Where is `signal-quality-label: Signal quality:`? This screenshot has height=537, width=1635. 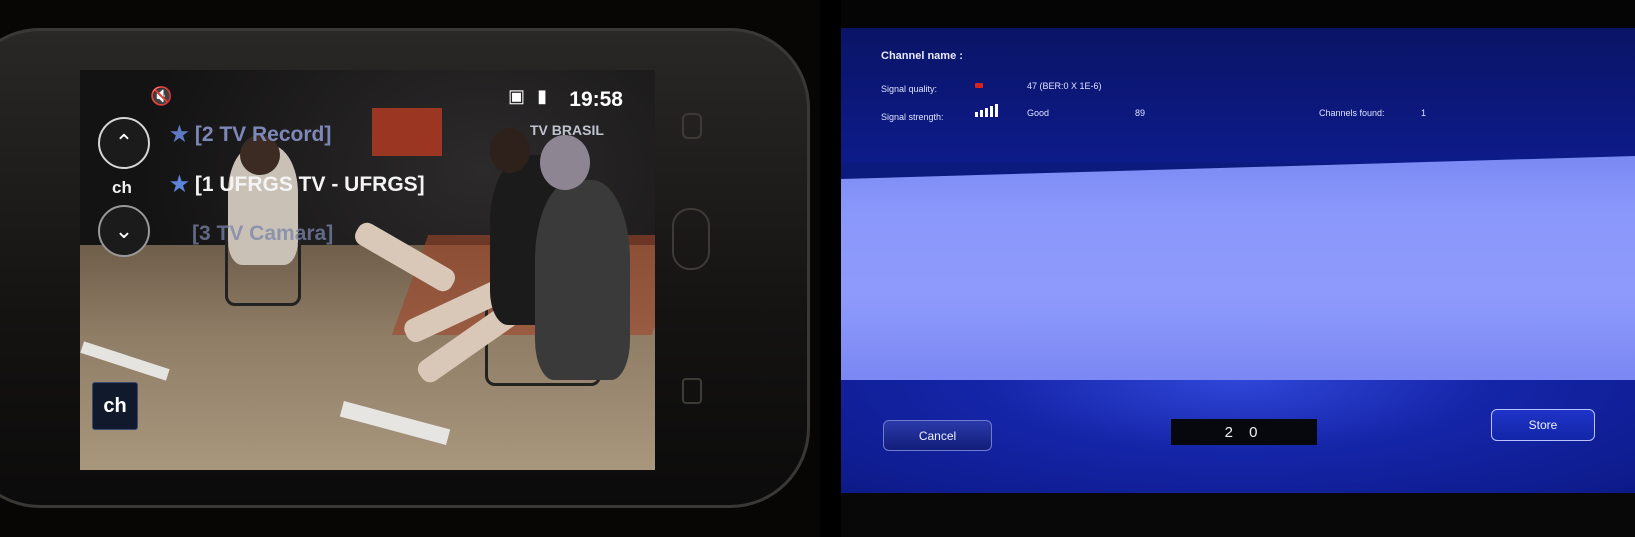 signal-quality-label: Signal quality: is located at coordinates (909, 89).